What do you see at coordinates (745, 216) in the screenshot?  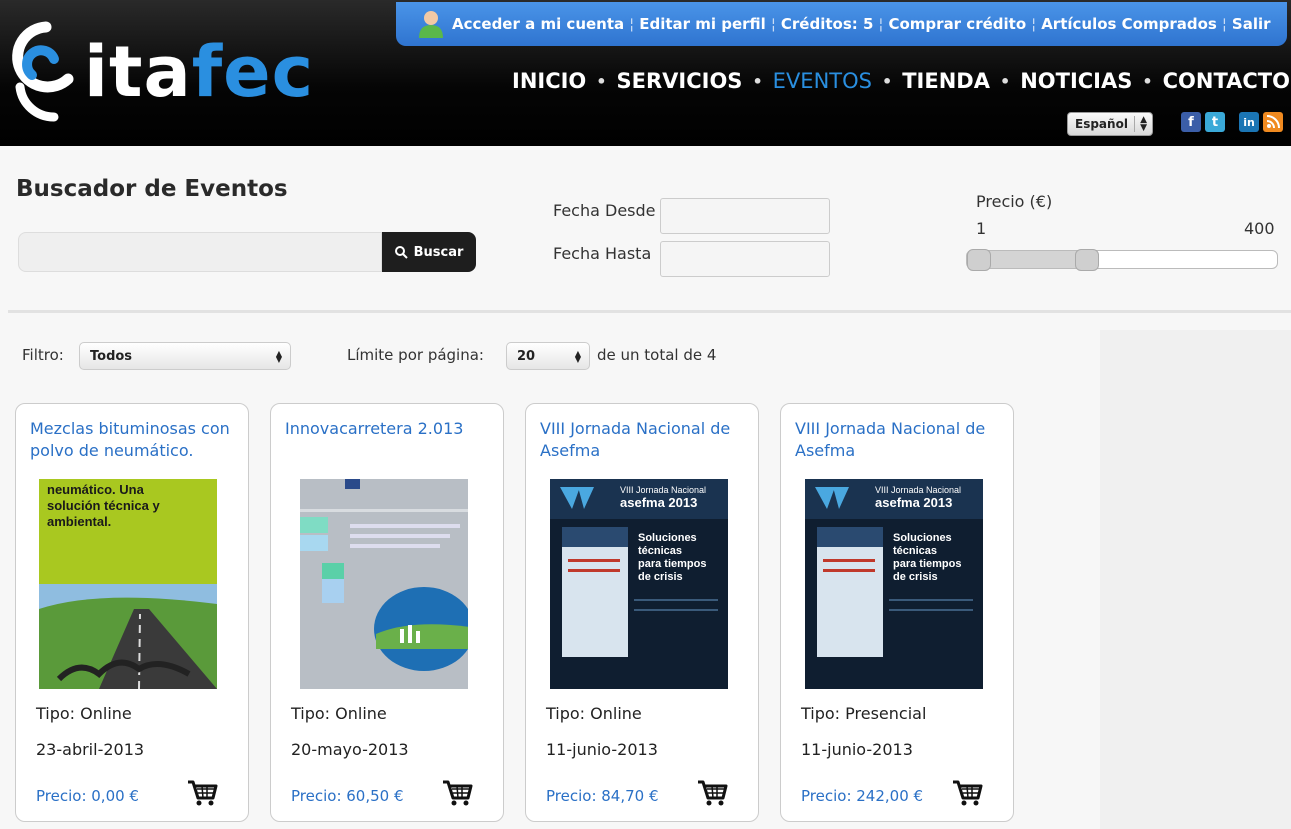 I see `date-from-input` at bounding box center [745, 216].